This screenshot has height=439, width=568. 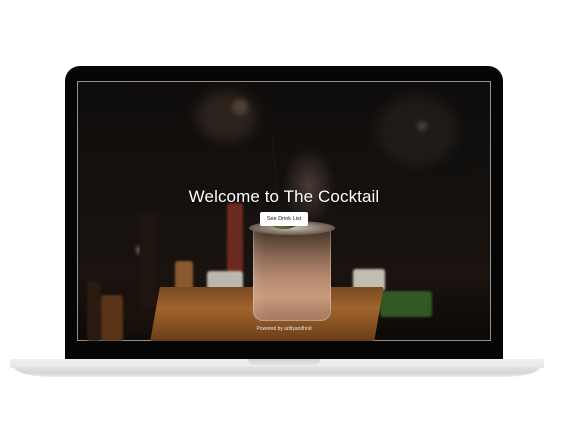 I want to click on cocktail-glass, so click(x=292, y=269).